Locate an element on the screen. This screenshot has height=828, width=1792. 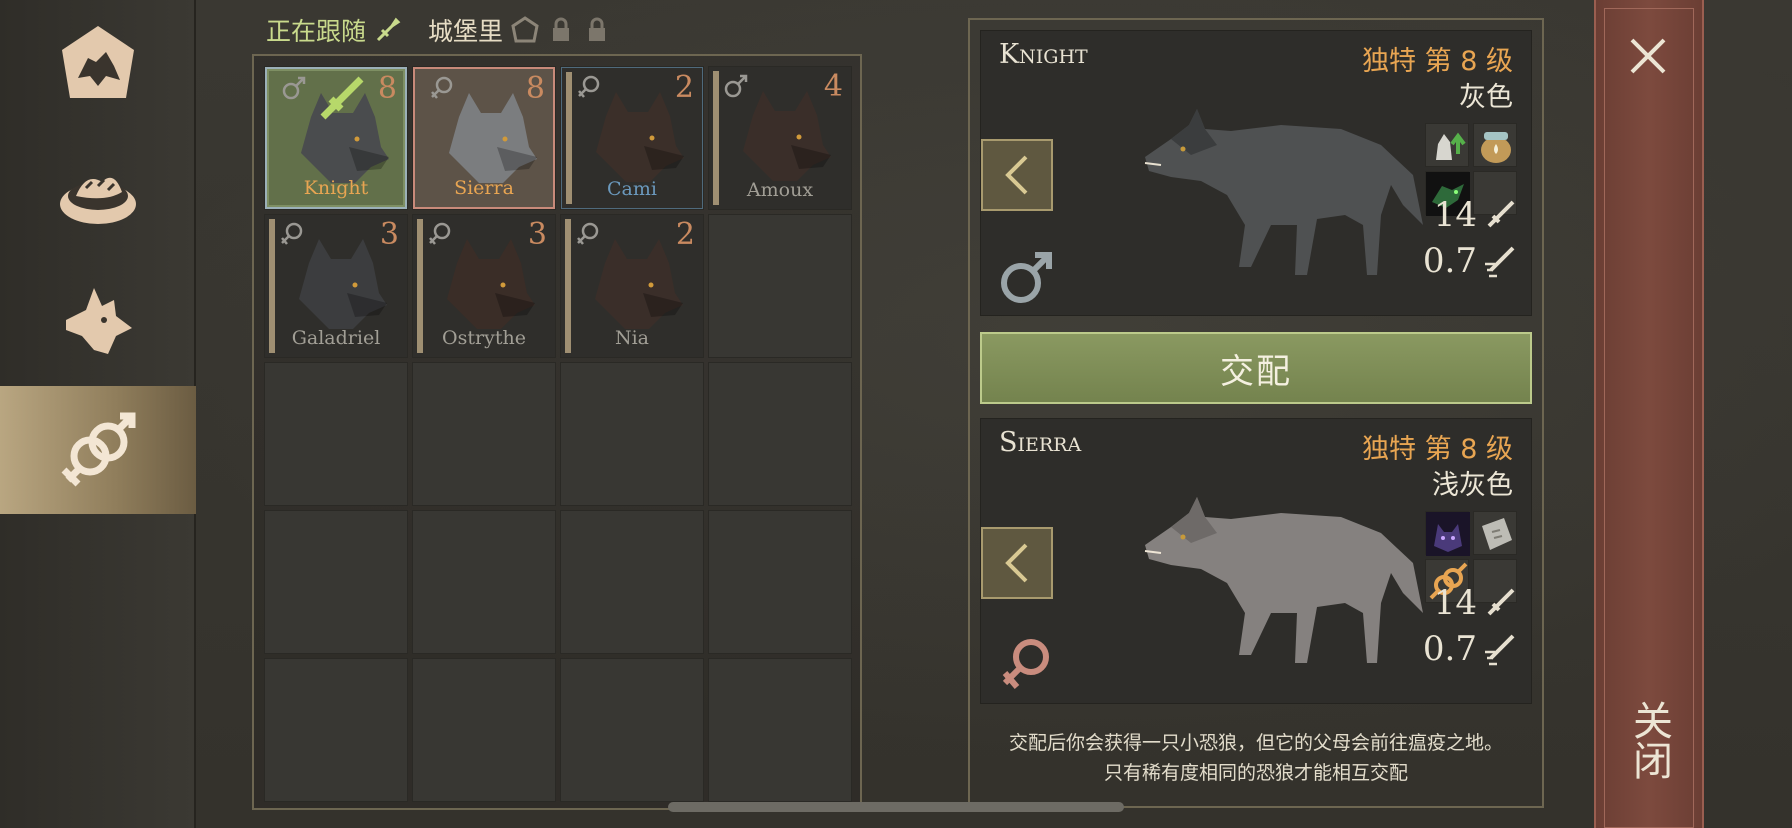
wolf-name: Cami is located at coordinates (632, 189).